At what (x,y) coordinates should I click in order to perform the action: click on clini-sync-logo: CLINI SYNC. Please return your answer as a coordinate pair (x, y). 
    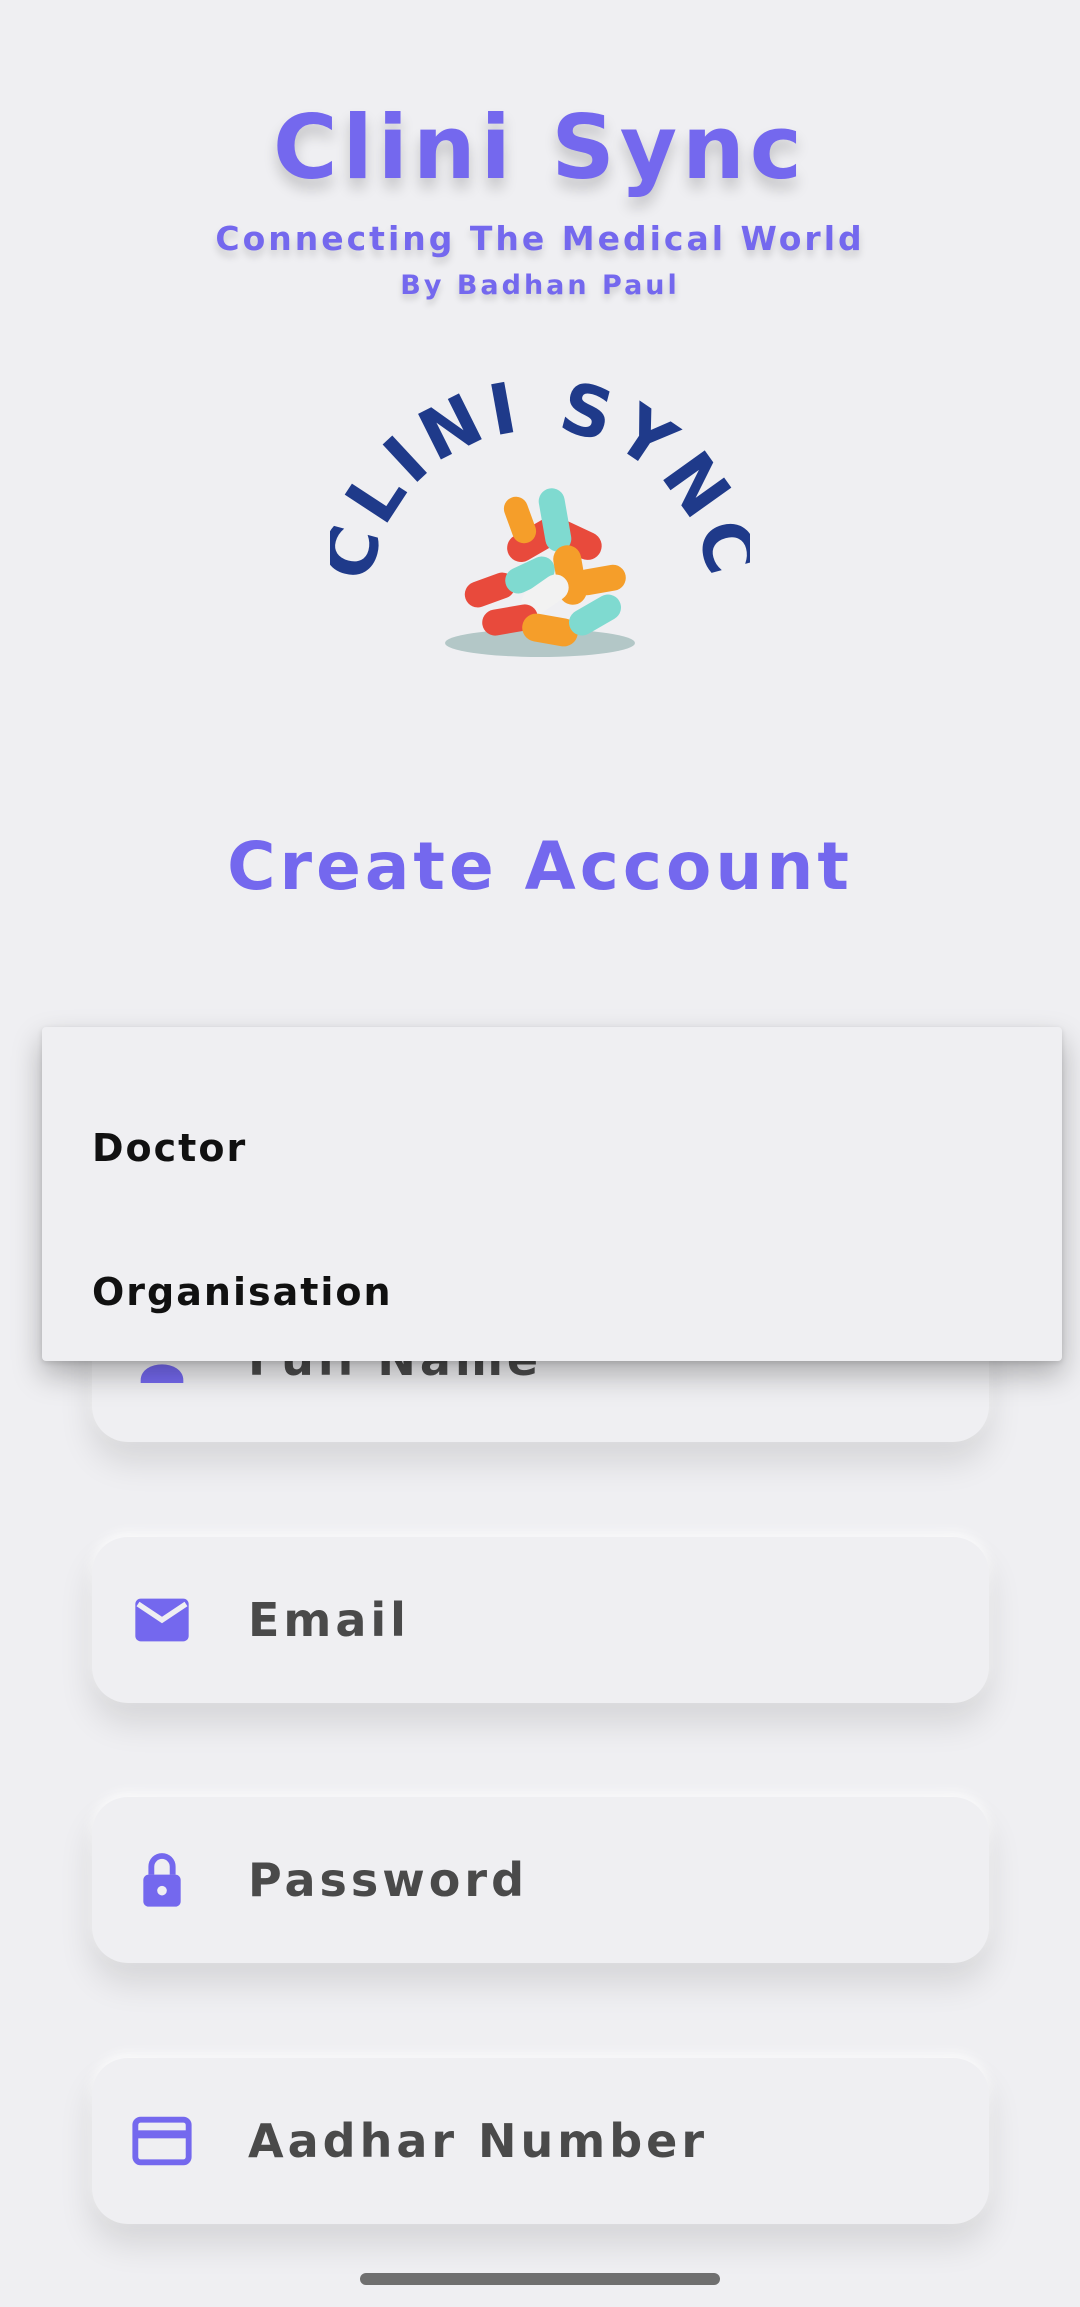
    Looking at the image, I should click on (540, 513).